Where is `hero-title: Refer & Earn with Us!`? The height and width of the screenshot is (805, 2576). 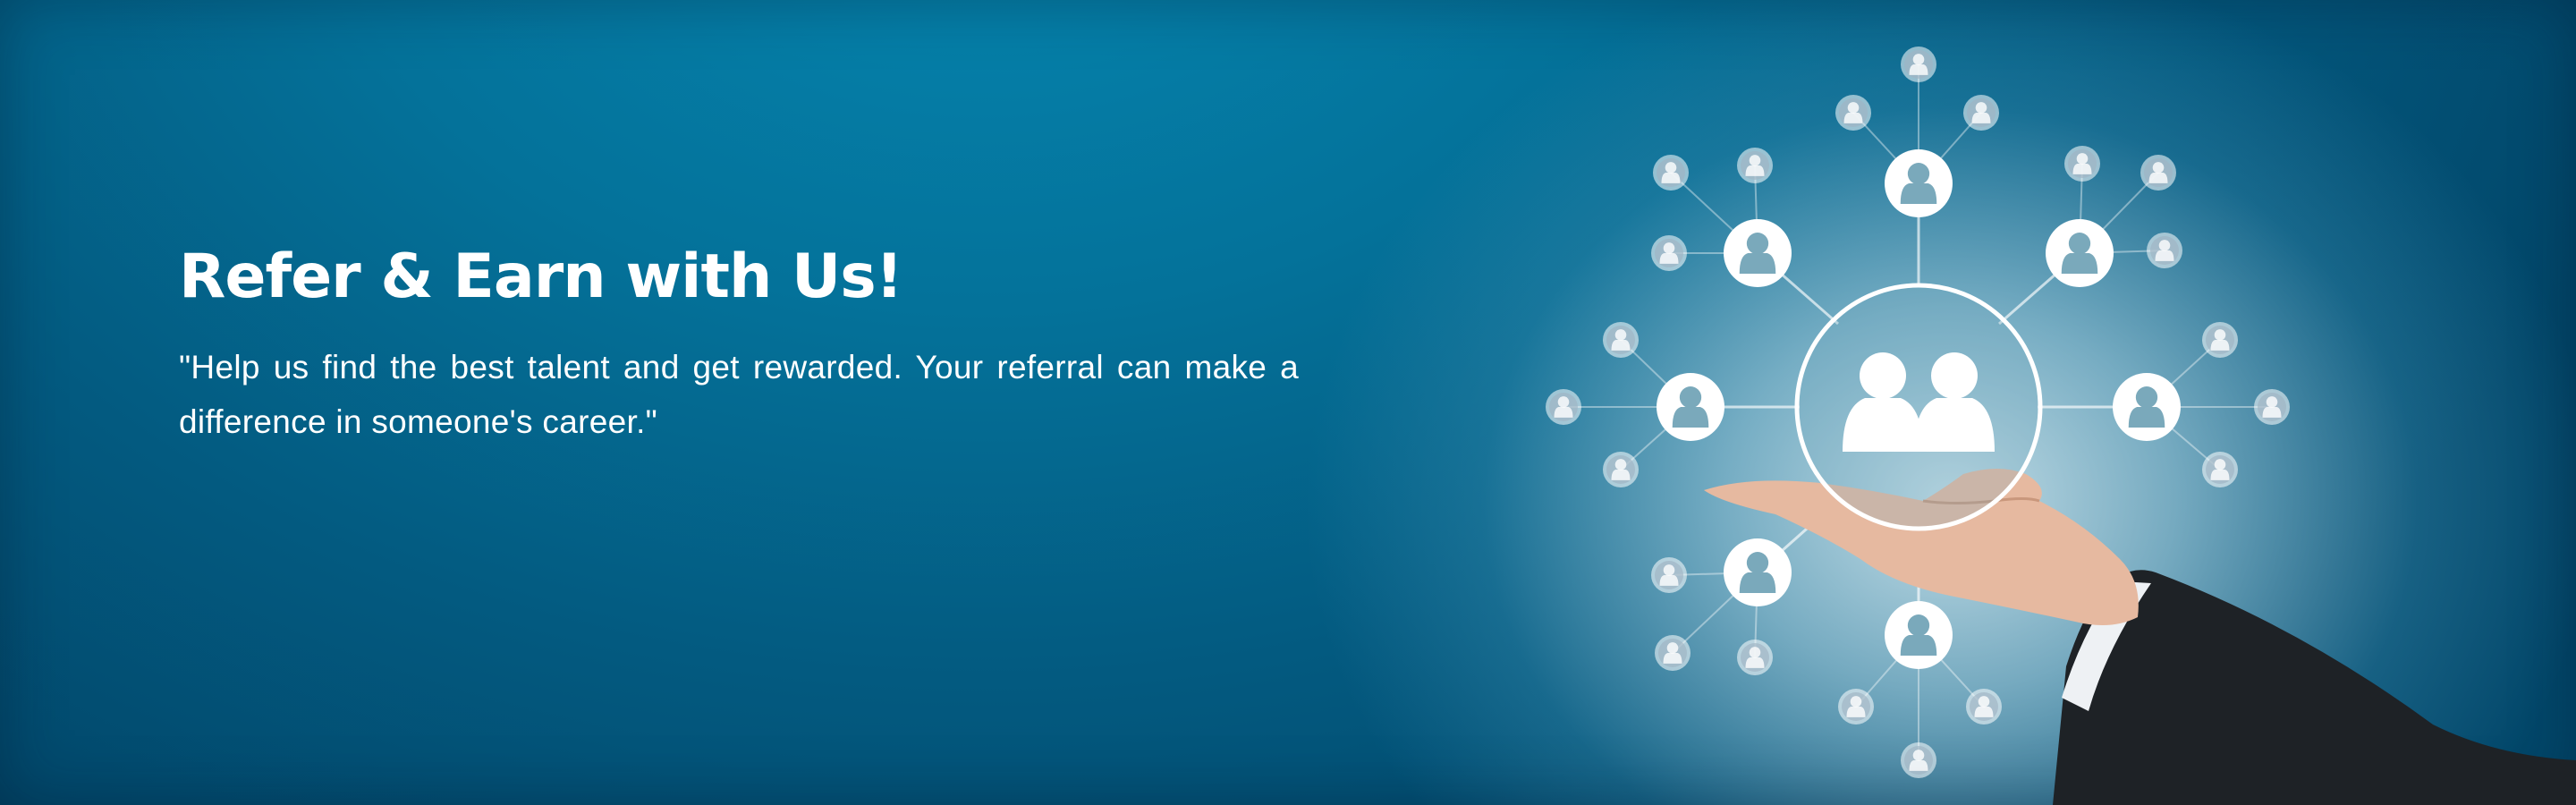 hero-title: Refer & Earn with Us! is located at coordinates (541, 277).